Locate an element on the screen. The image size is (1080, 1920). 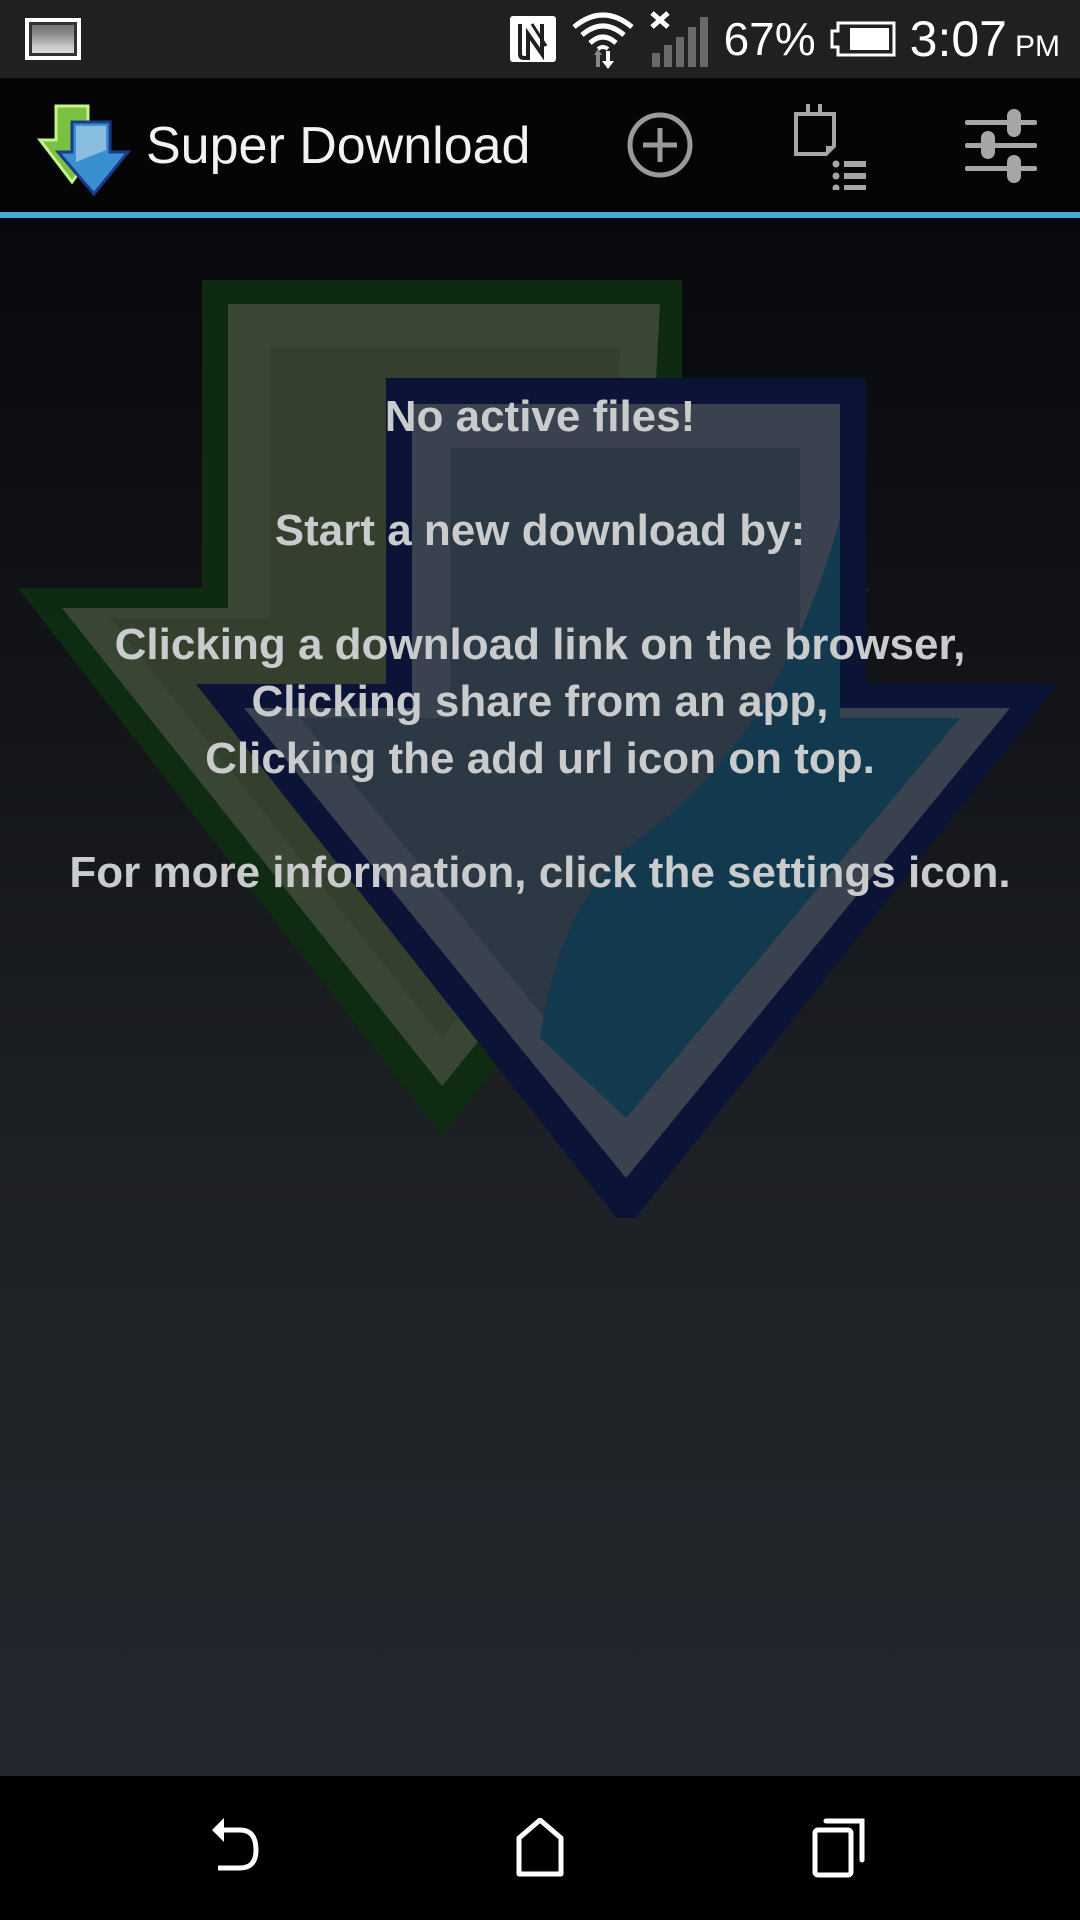
gallery-notification-icon is located at coordinates (53, 39).